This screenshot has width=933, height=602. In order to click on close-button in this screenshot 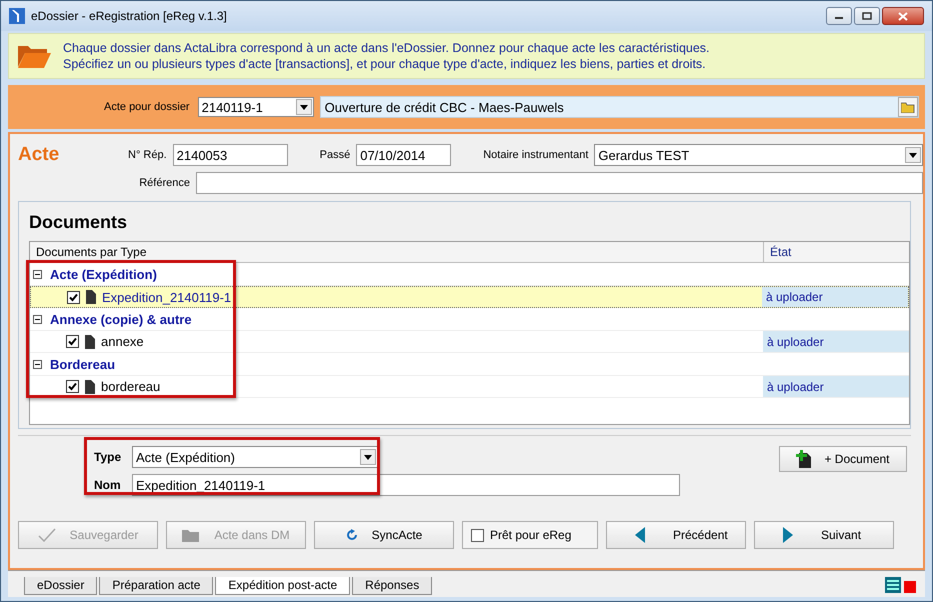, I will do `click(903, 16)`.